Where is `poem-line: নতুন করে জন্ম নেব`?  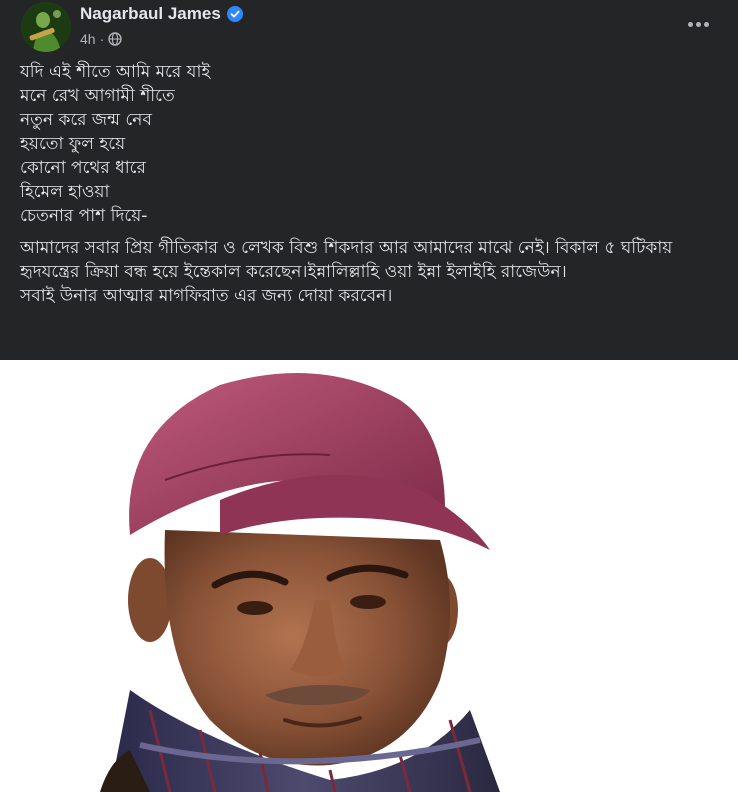 poem-line: নতুন করে জন্ম নেব is located at coordinates (86, 120).